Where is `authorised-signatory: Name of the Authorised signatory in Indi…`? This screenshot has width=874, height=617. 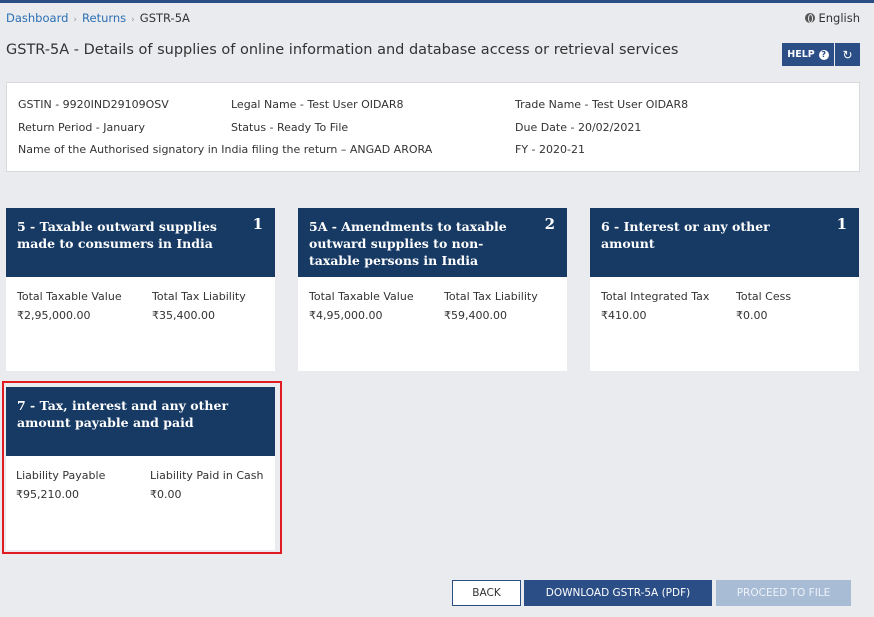 authorised-signatory: Name of the Authorised signatory in Indi… is located at coordinates (225, 149).